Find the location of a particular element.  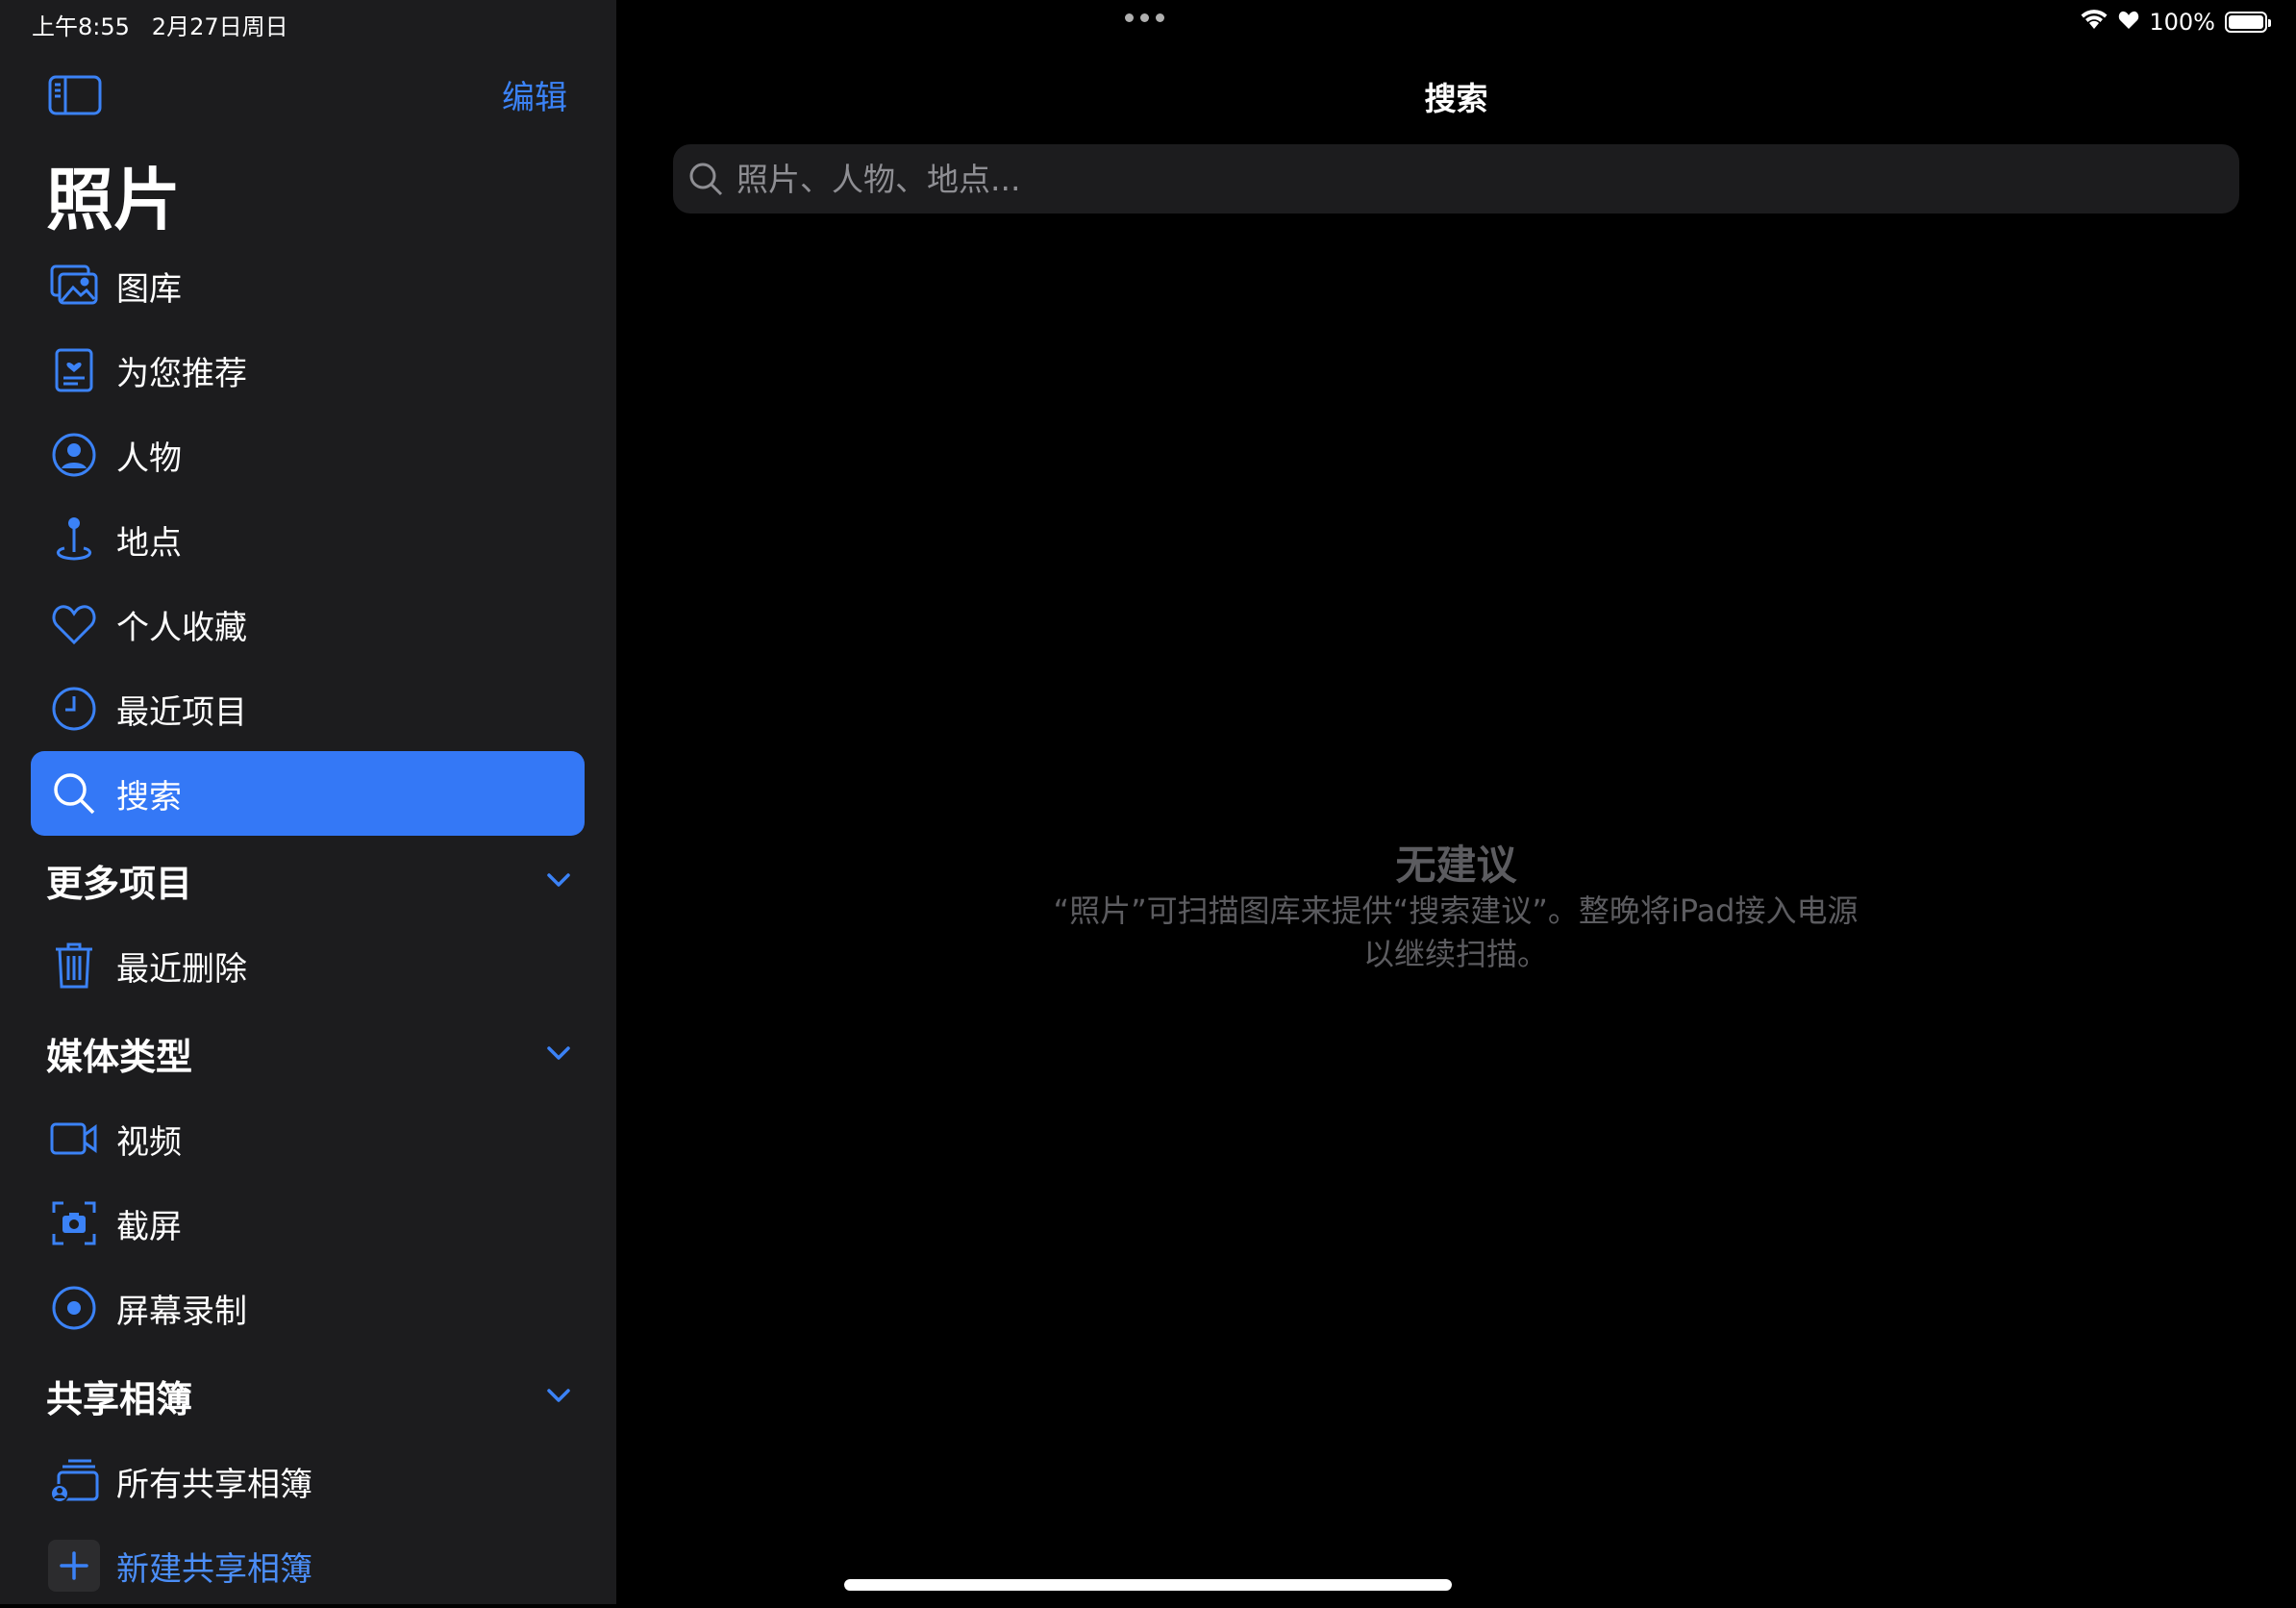

sidebar-item-for-you: 为您推荐 is located at coordinates (308, 370).